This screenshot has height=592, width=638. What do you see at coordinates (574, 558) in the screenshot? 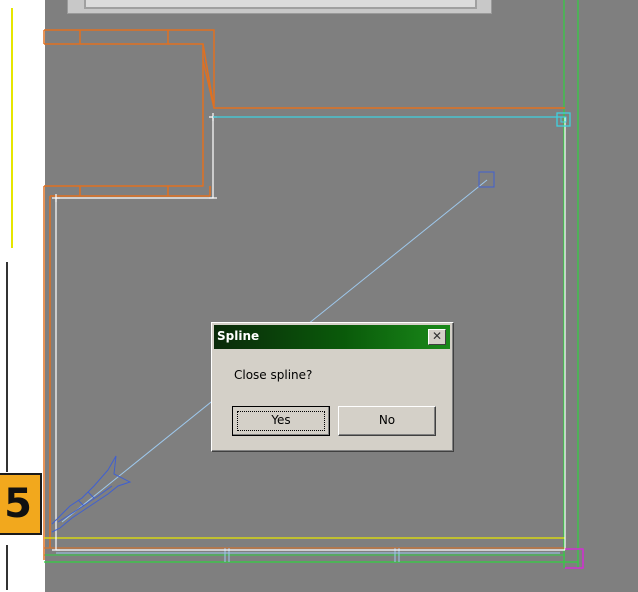
I see `corner-marker` at bounding box center [574, 558].